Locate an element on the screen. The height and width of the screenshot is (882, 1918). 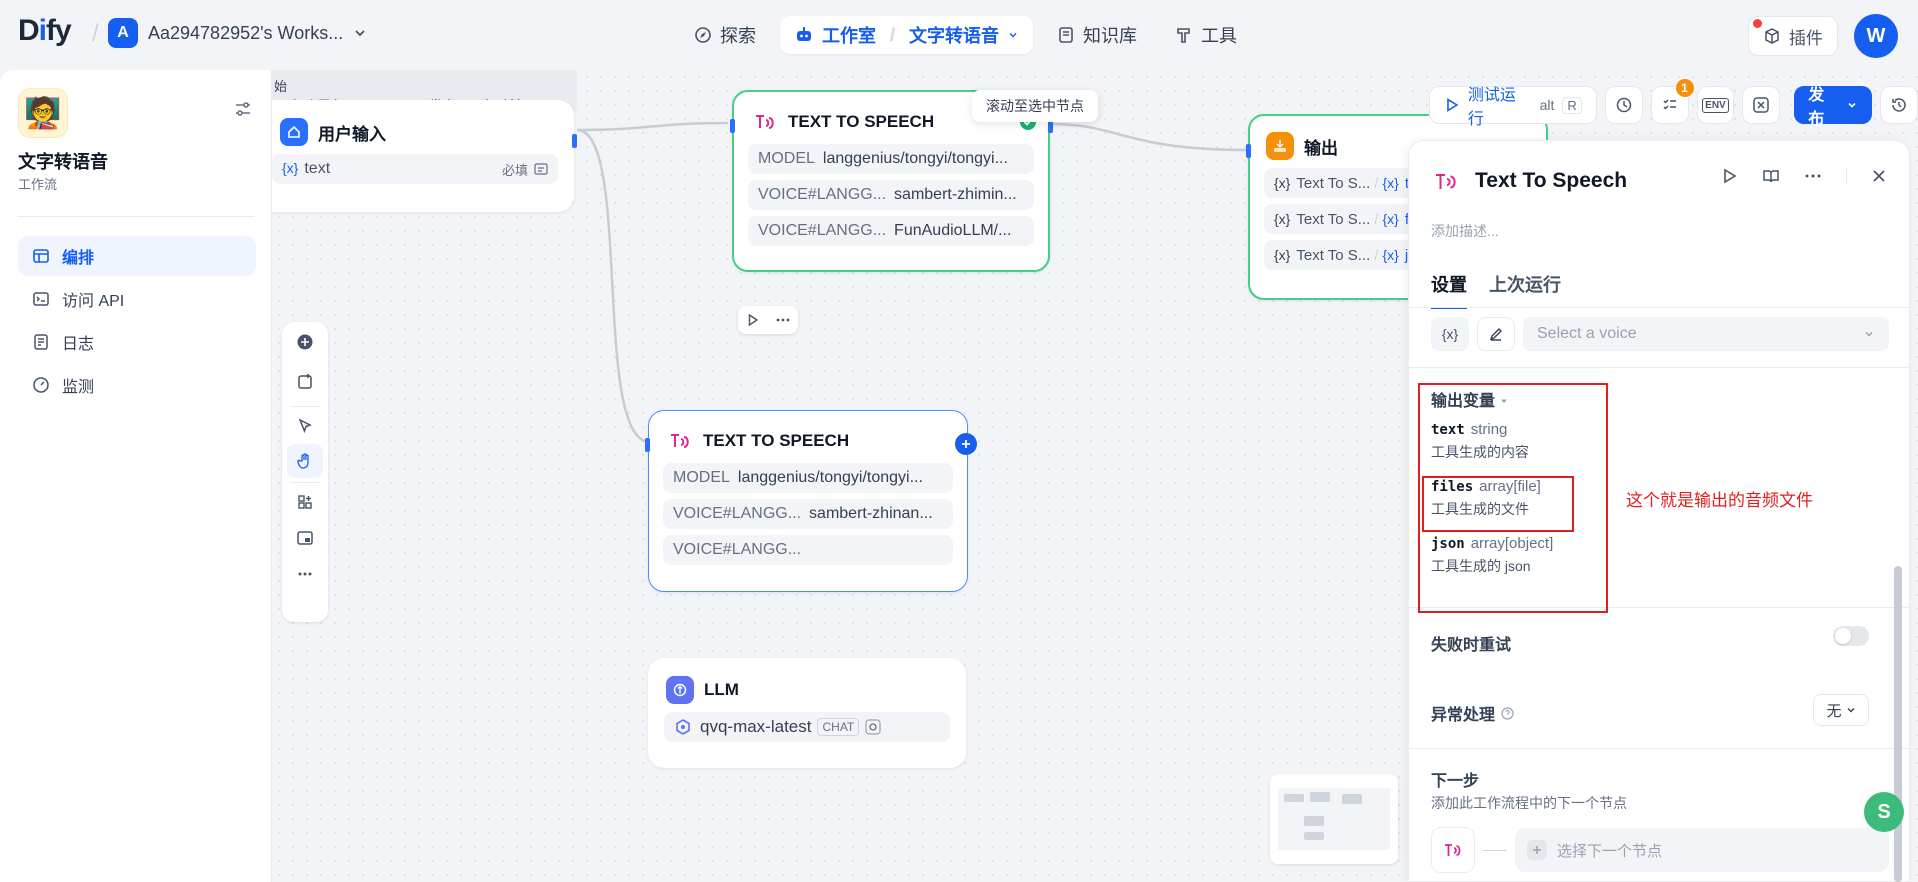
chevron-down-icon is located at coordinates (1013, 35).